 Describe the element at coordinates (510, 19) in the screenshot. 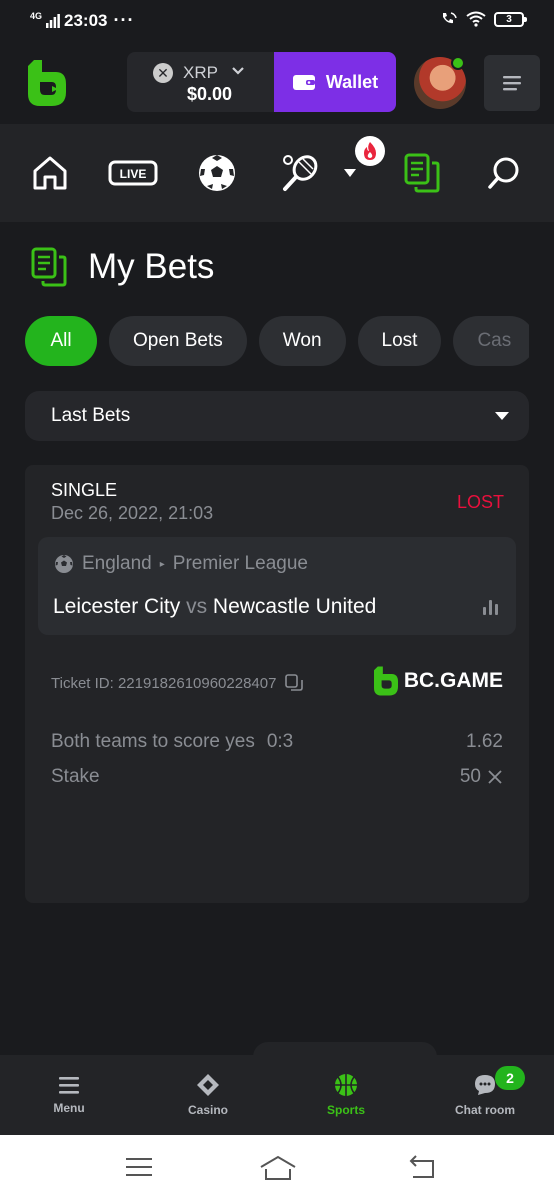

I see `battery-icon: 3` at that location.